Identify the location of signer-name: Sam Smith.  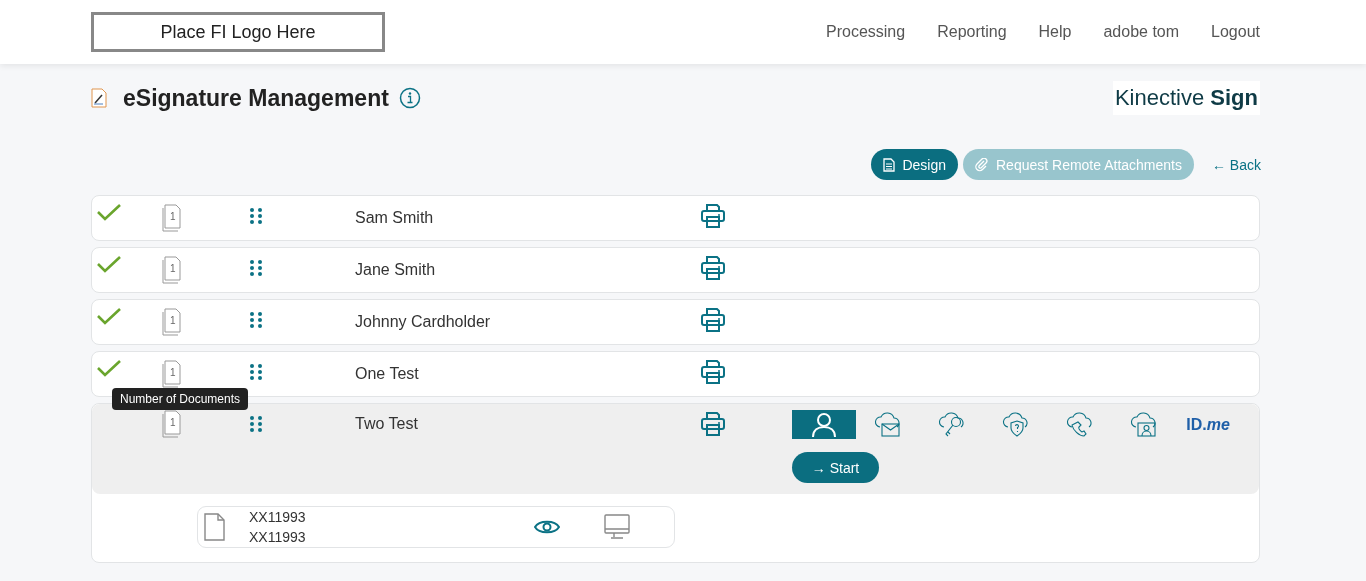
(394, 217).